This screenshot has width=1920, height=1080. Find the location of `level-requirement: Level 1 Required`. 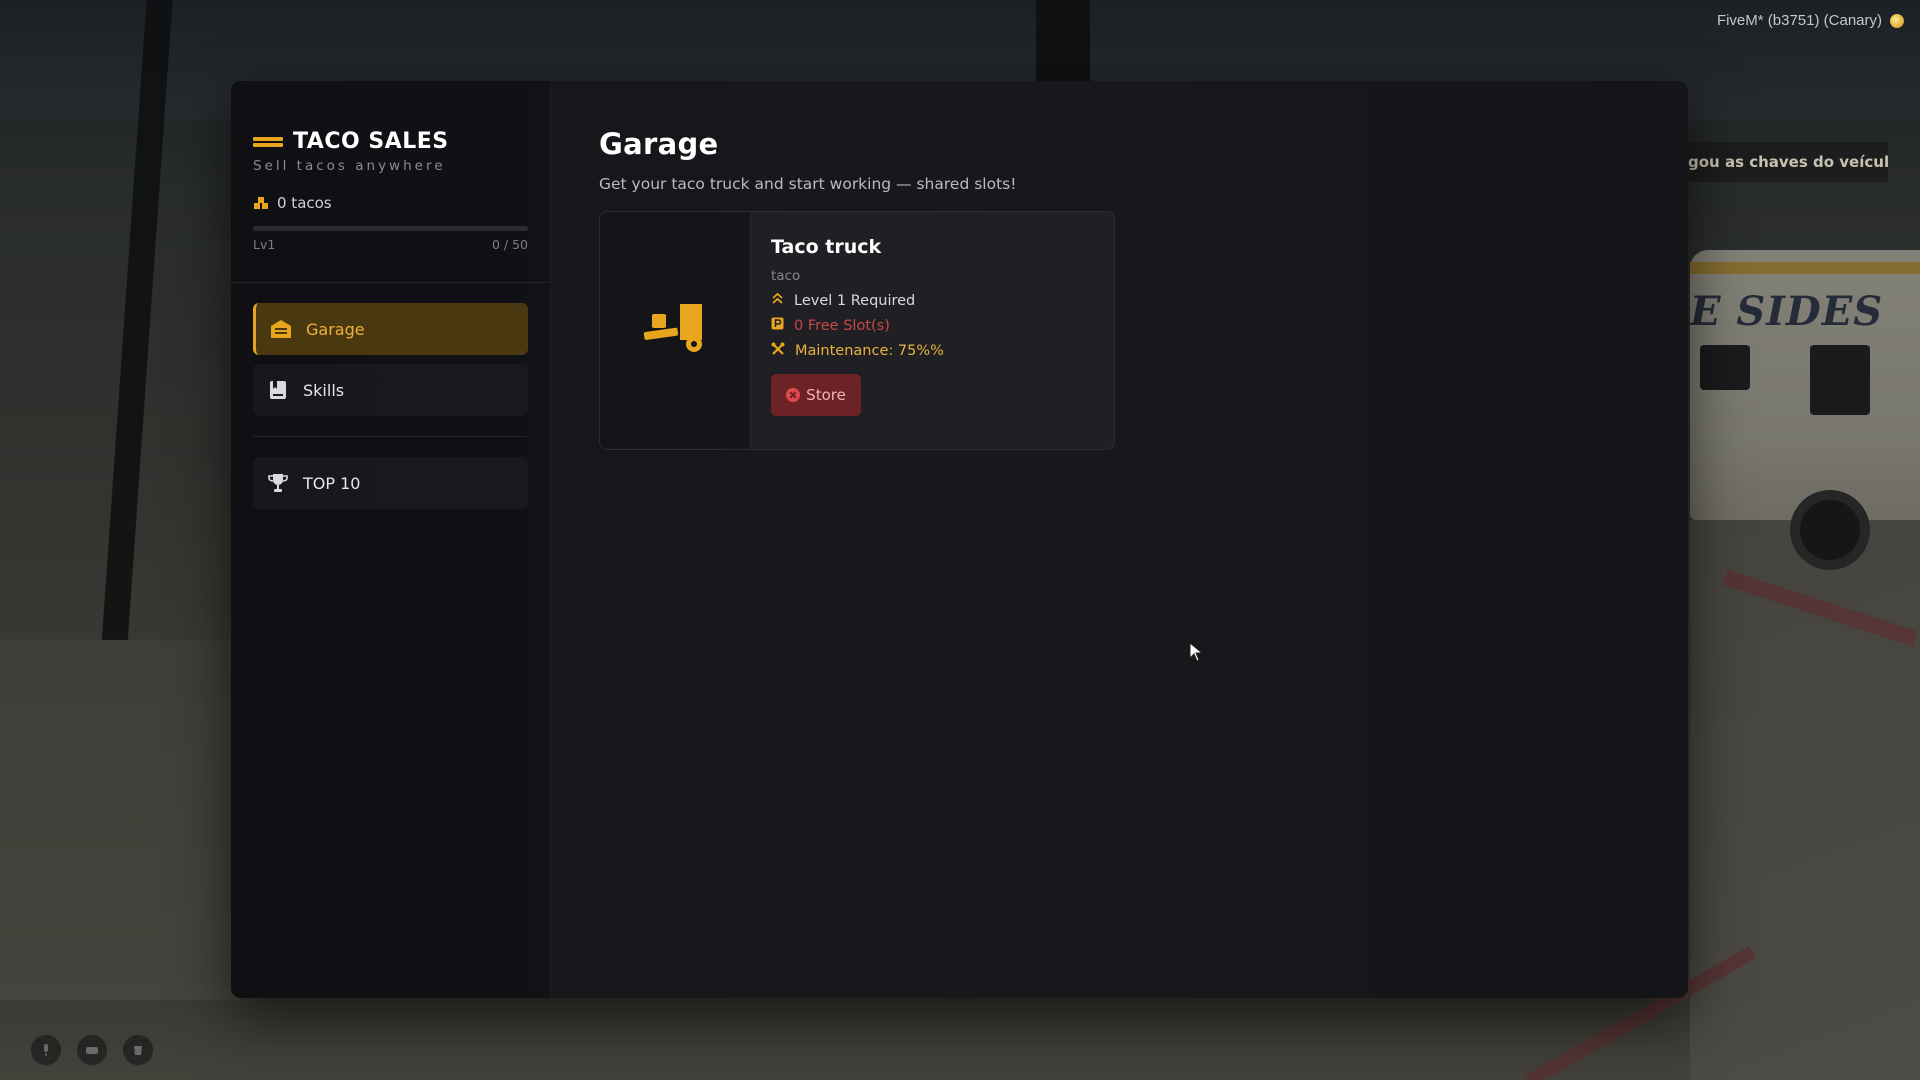

level-requirement: Level 1 Required is located at coordinates (932, 300).